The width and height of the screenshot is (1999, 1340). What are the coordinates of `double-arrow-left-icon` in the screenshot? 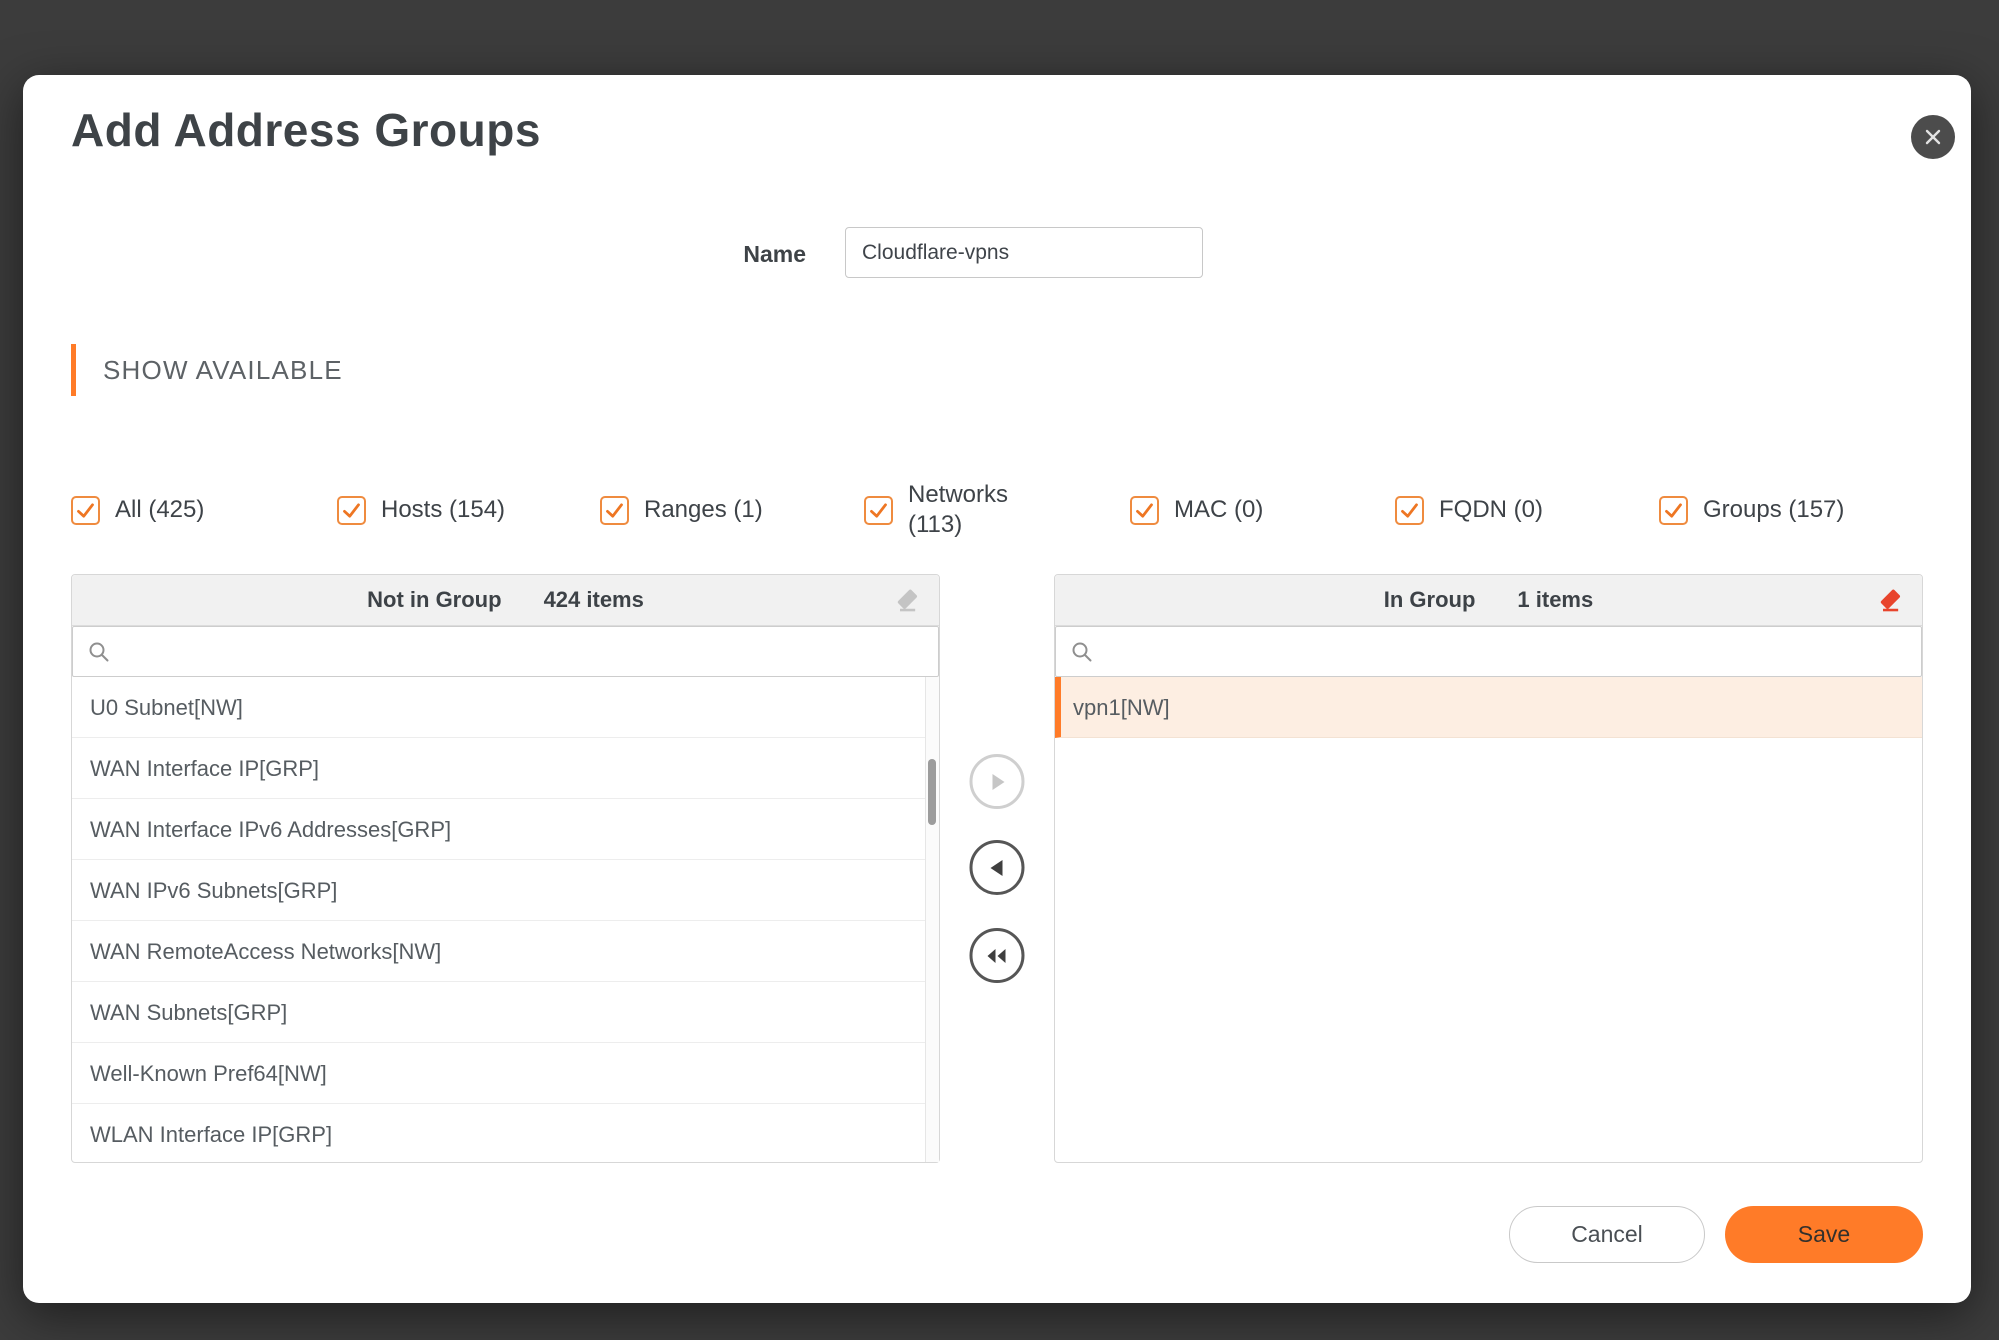 It's located at (996, 955).